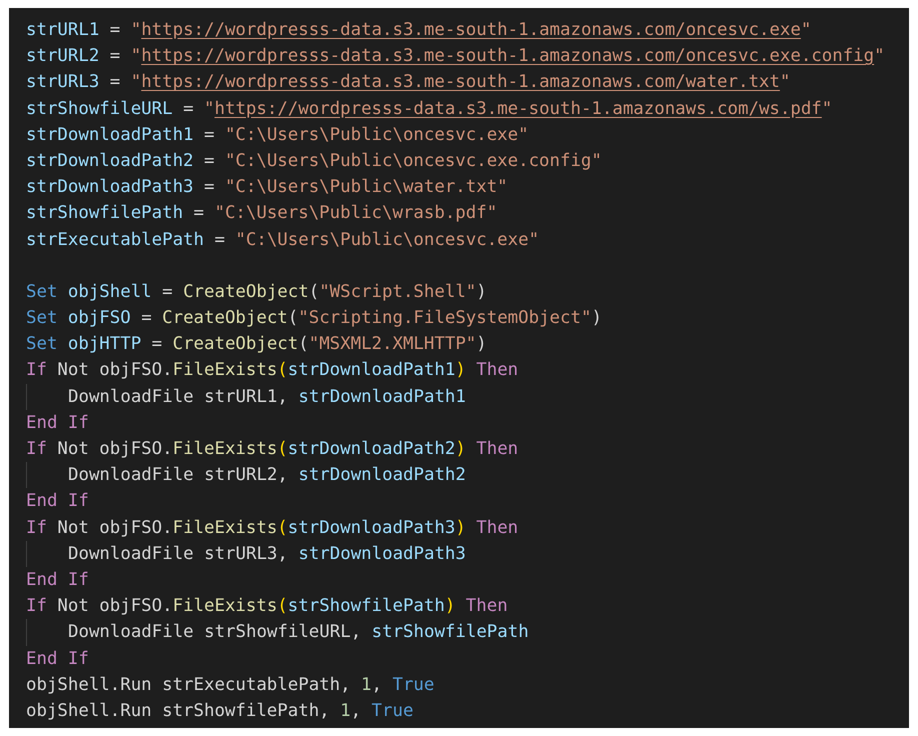 This screenshot has height=736, width=918. What do you see at coordinates (84, 30) in the screenshot?
I see `code-line: strURL1 = "` at bounding box center [84, 30].